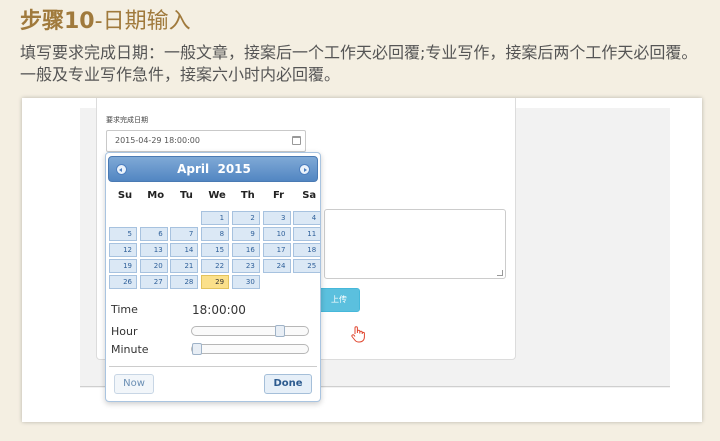 This screenshot has height=441, width=720. What do you see at coordinates (245, 250) in the screenshot?
I see `day-cell: 16` at bounding box center [245, 250].